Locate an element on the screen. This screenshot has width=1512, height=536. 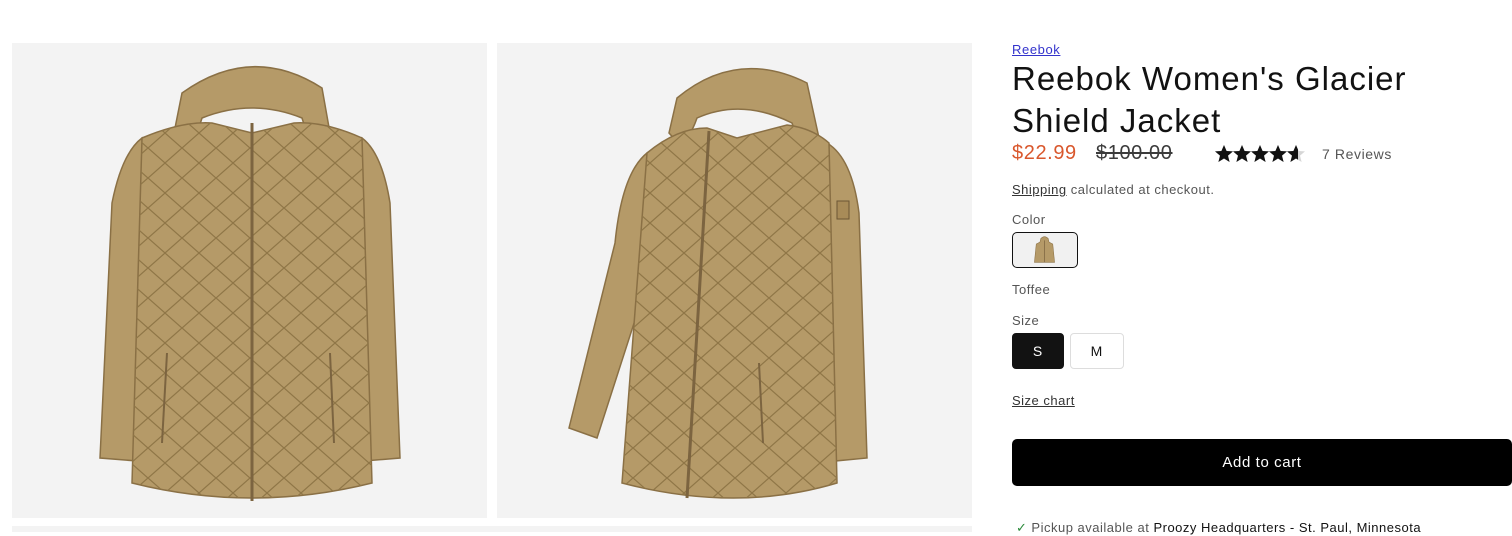
gallery-next-row is located at coordinates (492, 529).